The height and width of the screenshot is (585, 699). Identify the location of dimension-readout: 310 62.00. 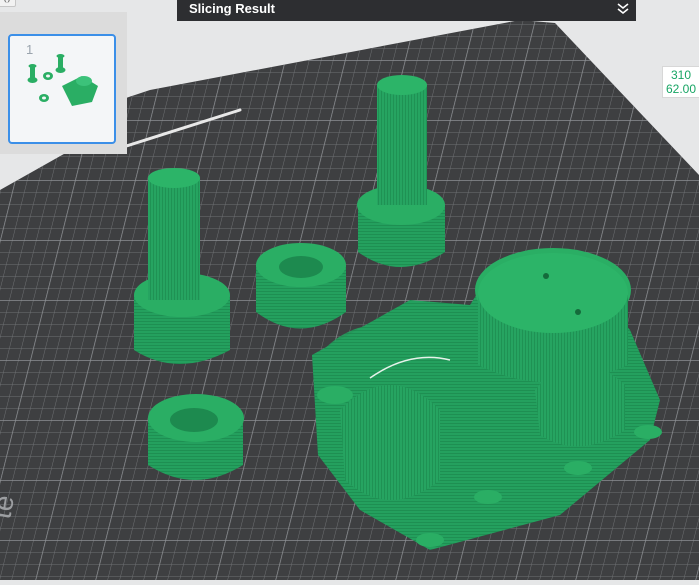
(680, 82).